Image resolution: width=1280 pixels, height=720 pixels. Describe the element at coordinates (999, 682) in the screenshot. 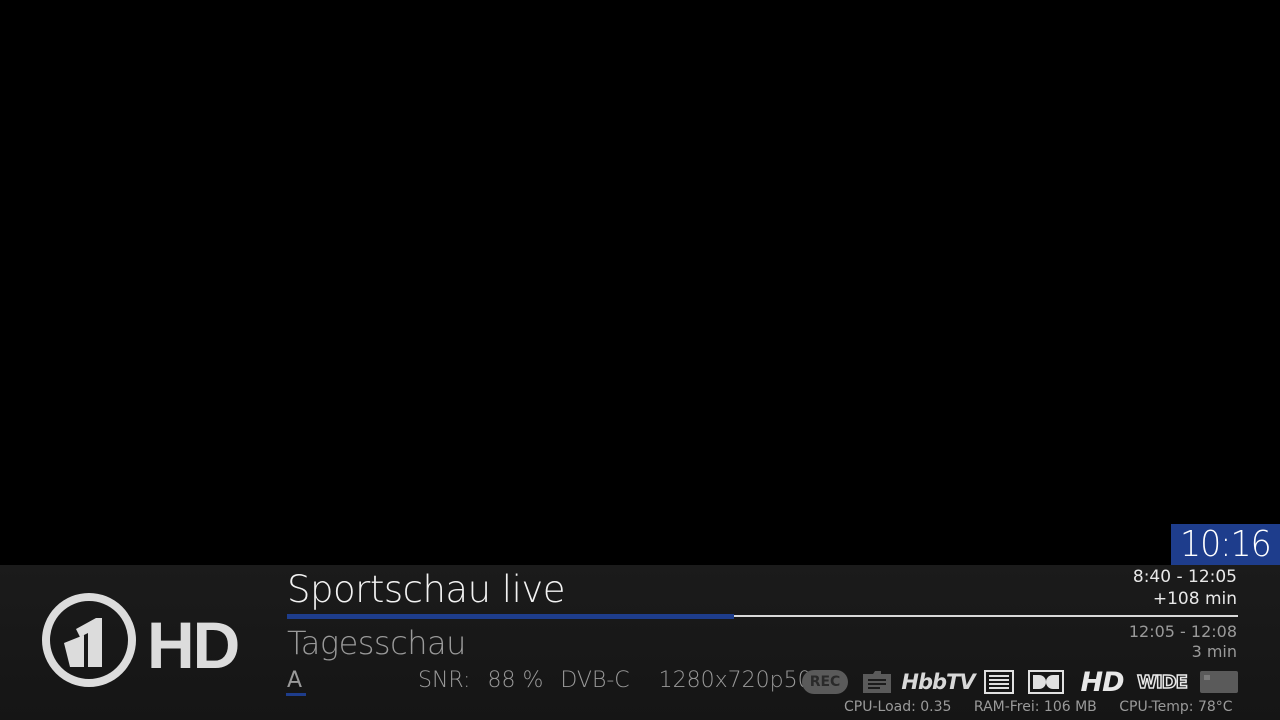

I see `teletext-icon` at that location.